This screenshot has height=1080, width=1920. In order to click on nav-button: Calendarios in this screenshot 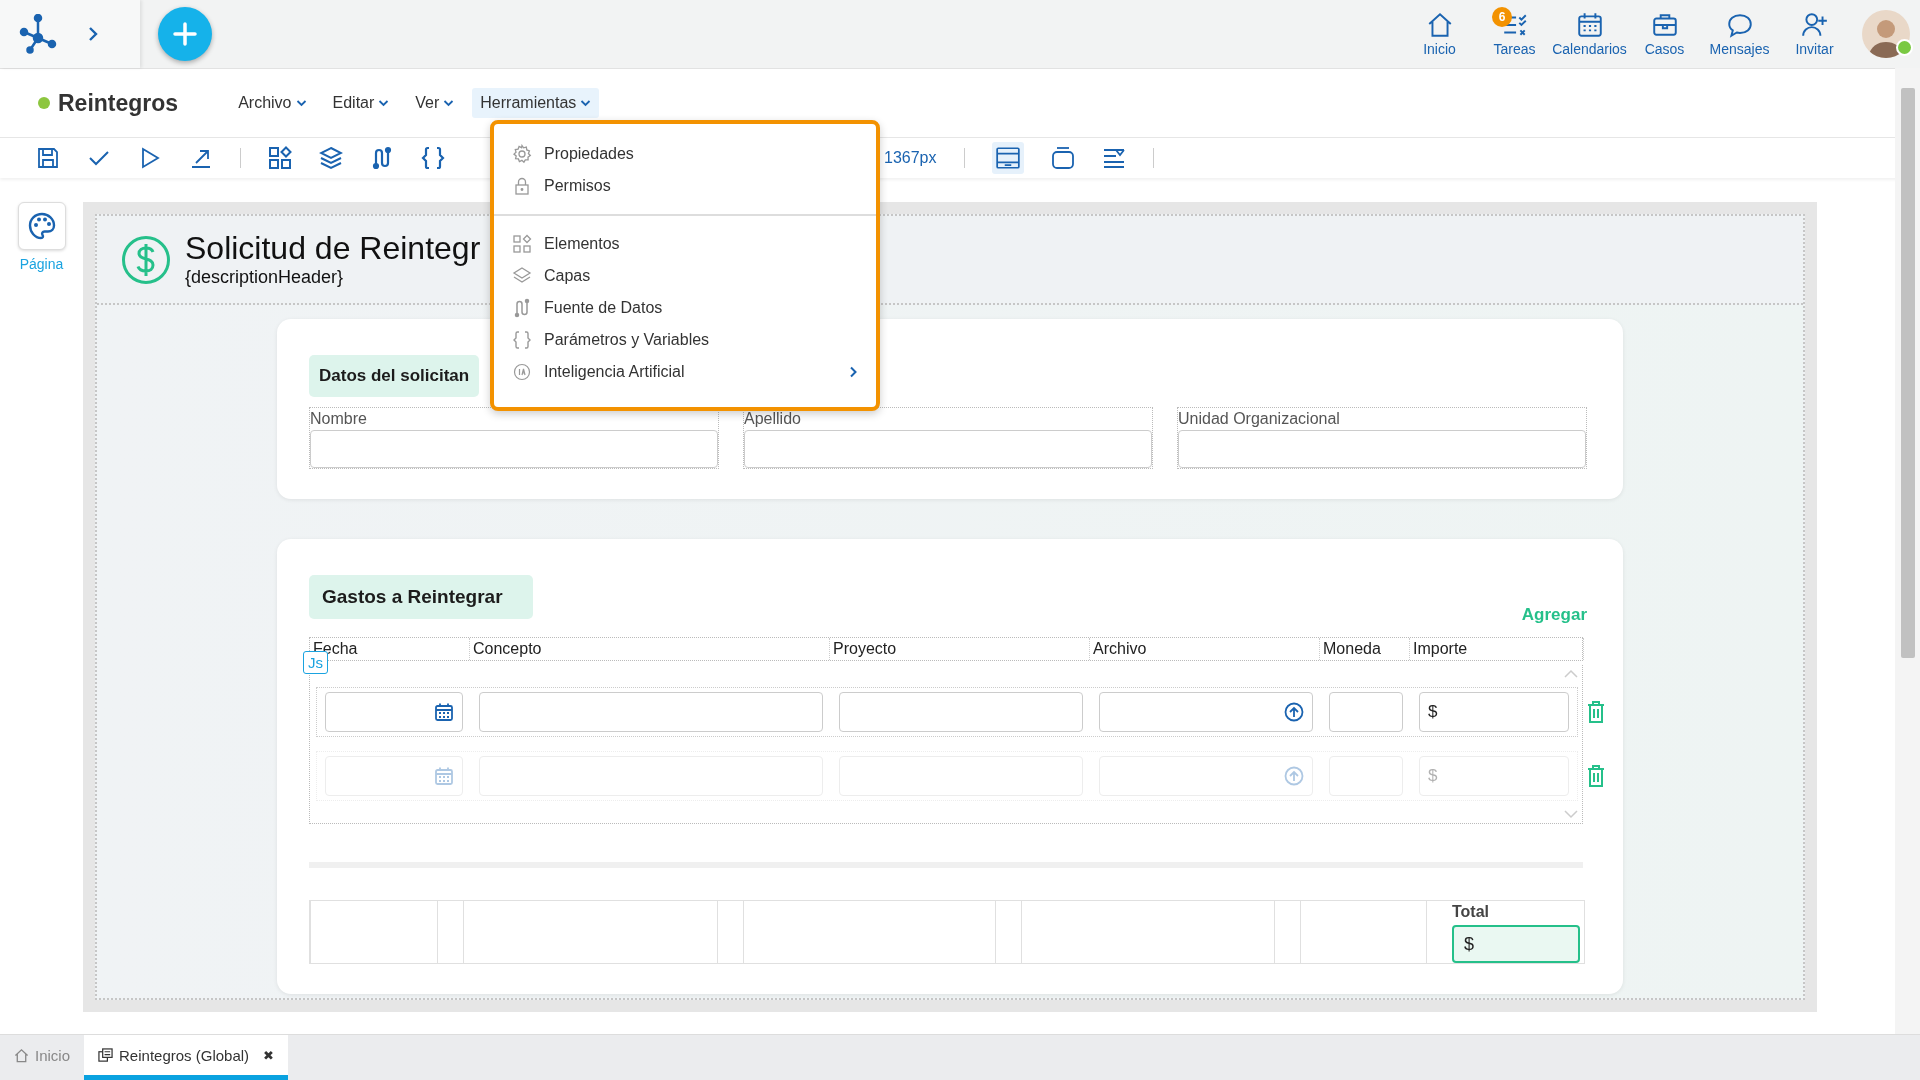, I will do `click(1589, 34)`.